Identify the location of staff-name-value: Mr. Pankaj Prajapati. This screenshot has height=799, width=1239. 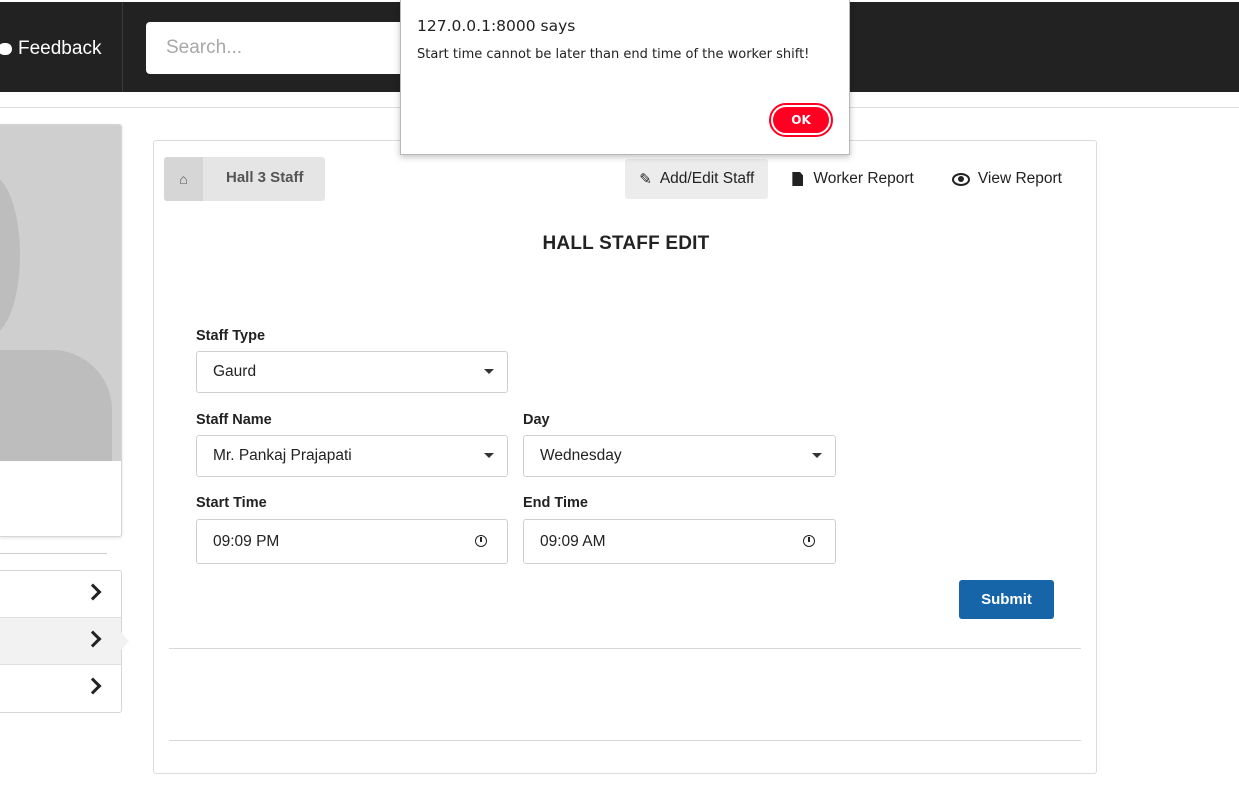
(282, 455).